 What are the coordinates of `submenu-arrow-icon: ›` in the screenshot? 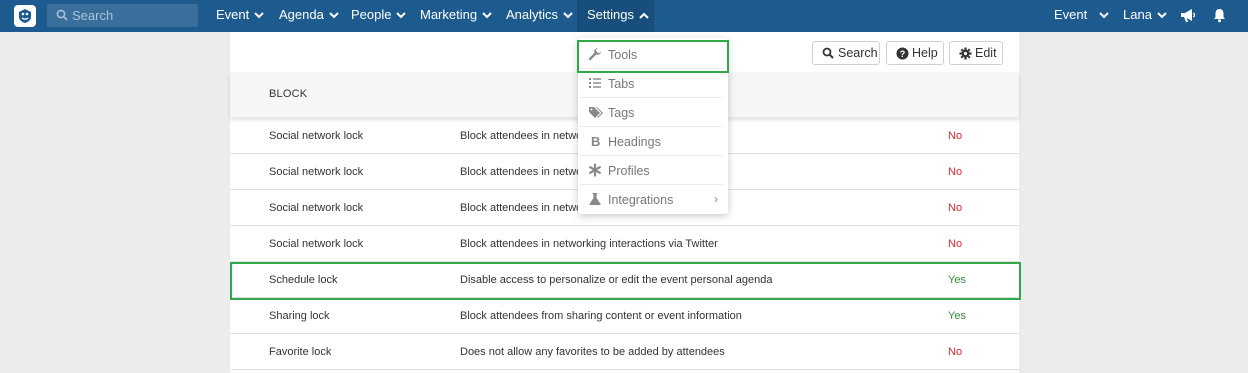 It's located at (716, 199).